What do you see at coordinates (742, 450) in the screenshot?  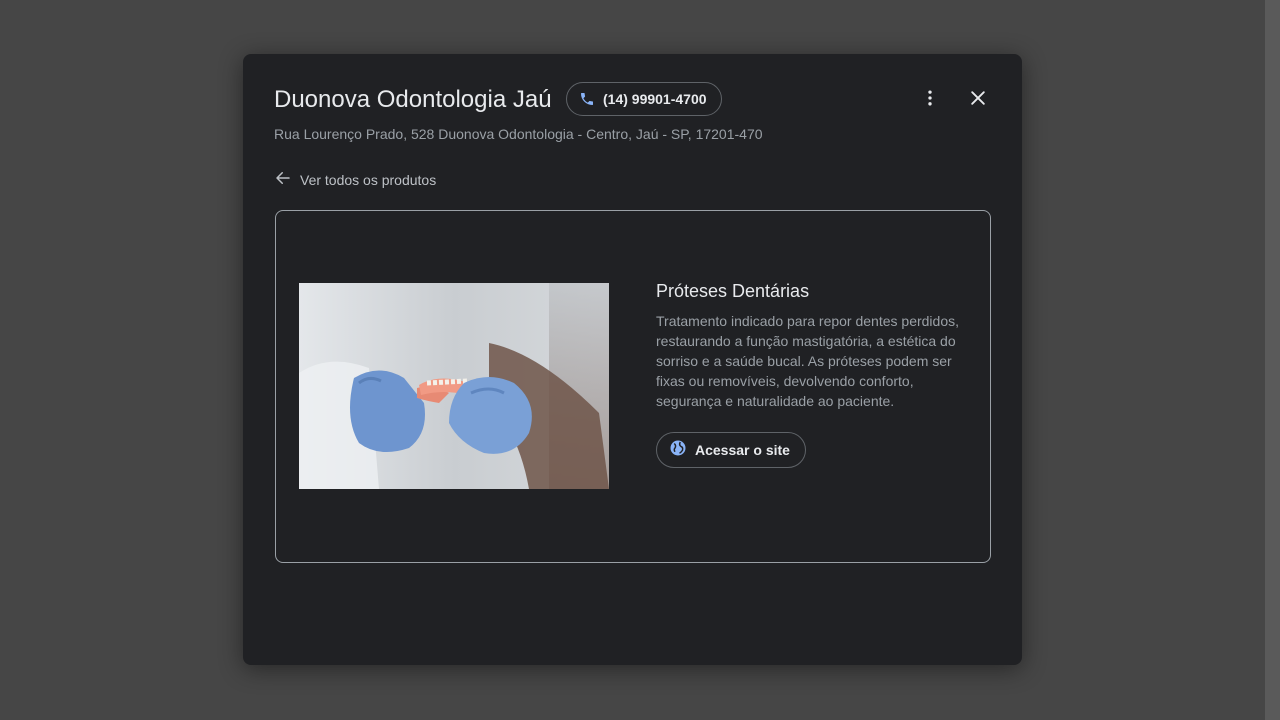 I see `visit-website-label: Acessar o site` at bounding box center [742, 450].